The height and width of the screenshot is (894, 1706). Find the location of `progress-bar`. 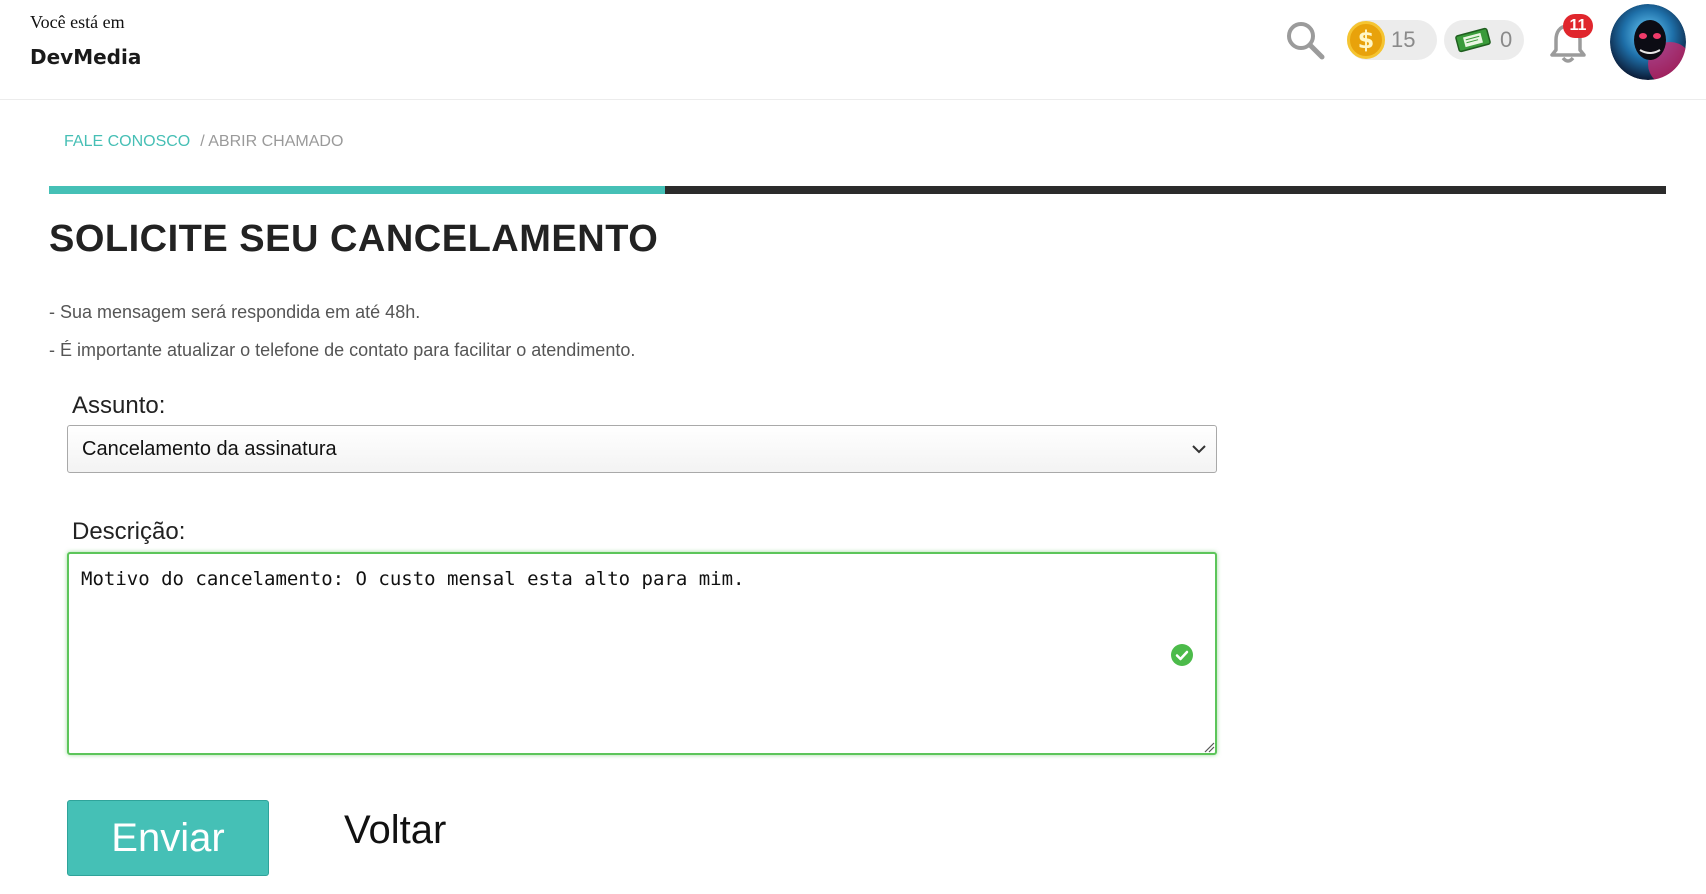

progress-bar is located at coordinates (857, 190).